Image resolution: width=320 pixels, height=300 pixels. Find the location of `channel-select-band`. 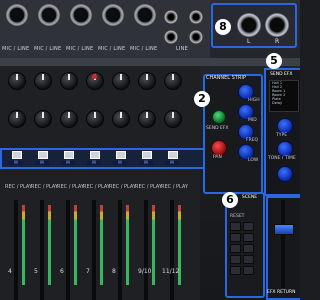

channel-select-band is located at coordinates (115, 158).